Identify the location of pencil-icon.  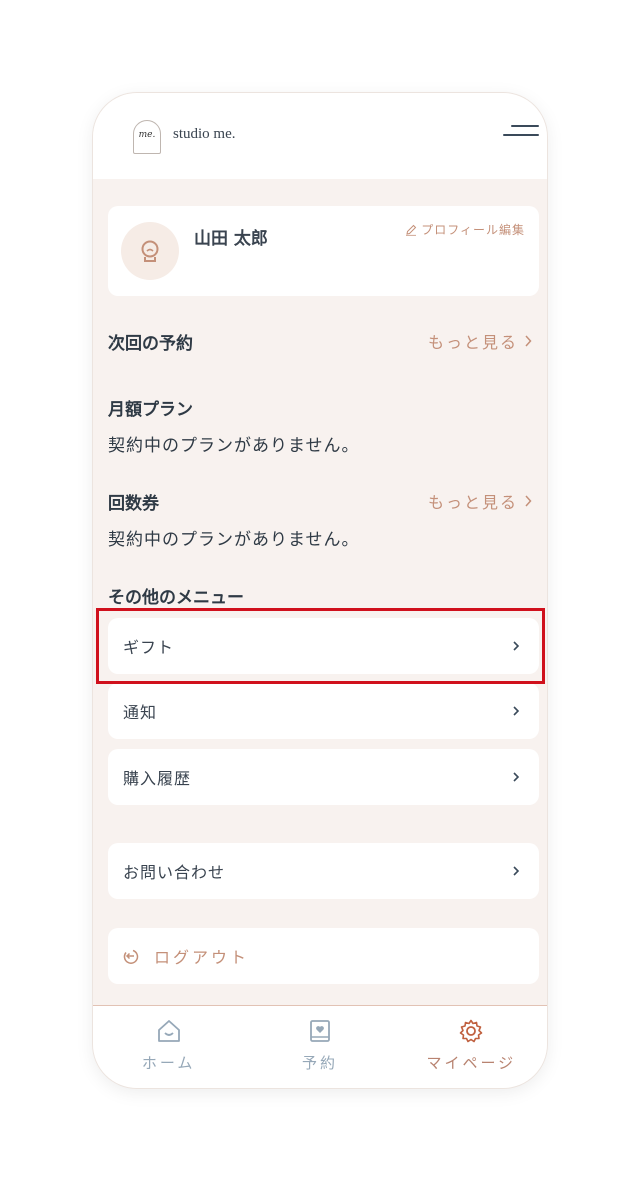
(411, 230).